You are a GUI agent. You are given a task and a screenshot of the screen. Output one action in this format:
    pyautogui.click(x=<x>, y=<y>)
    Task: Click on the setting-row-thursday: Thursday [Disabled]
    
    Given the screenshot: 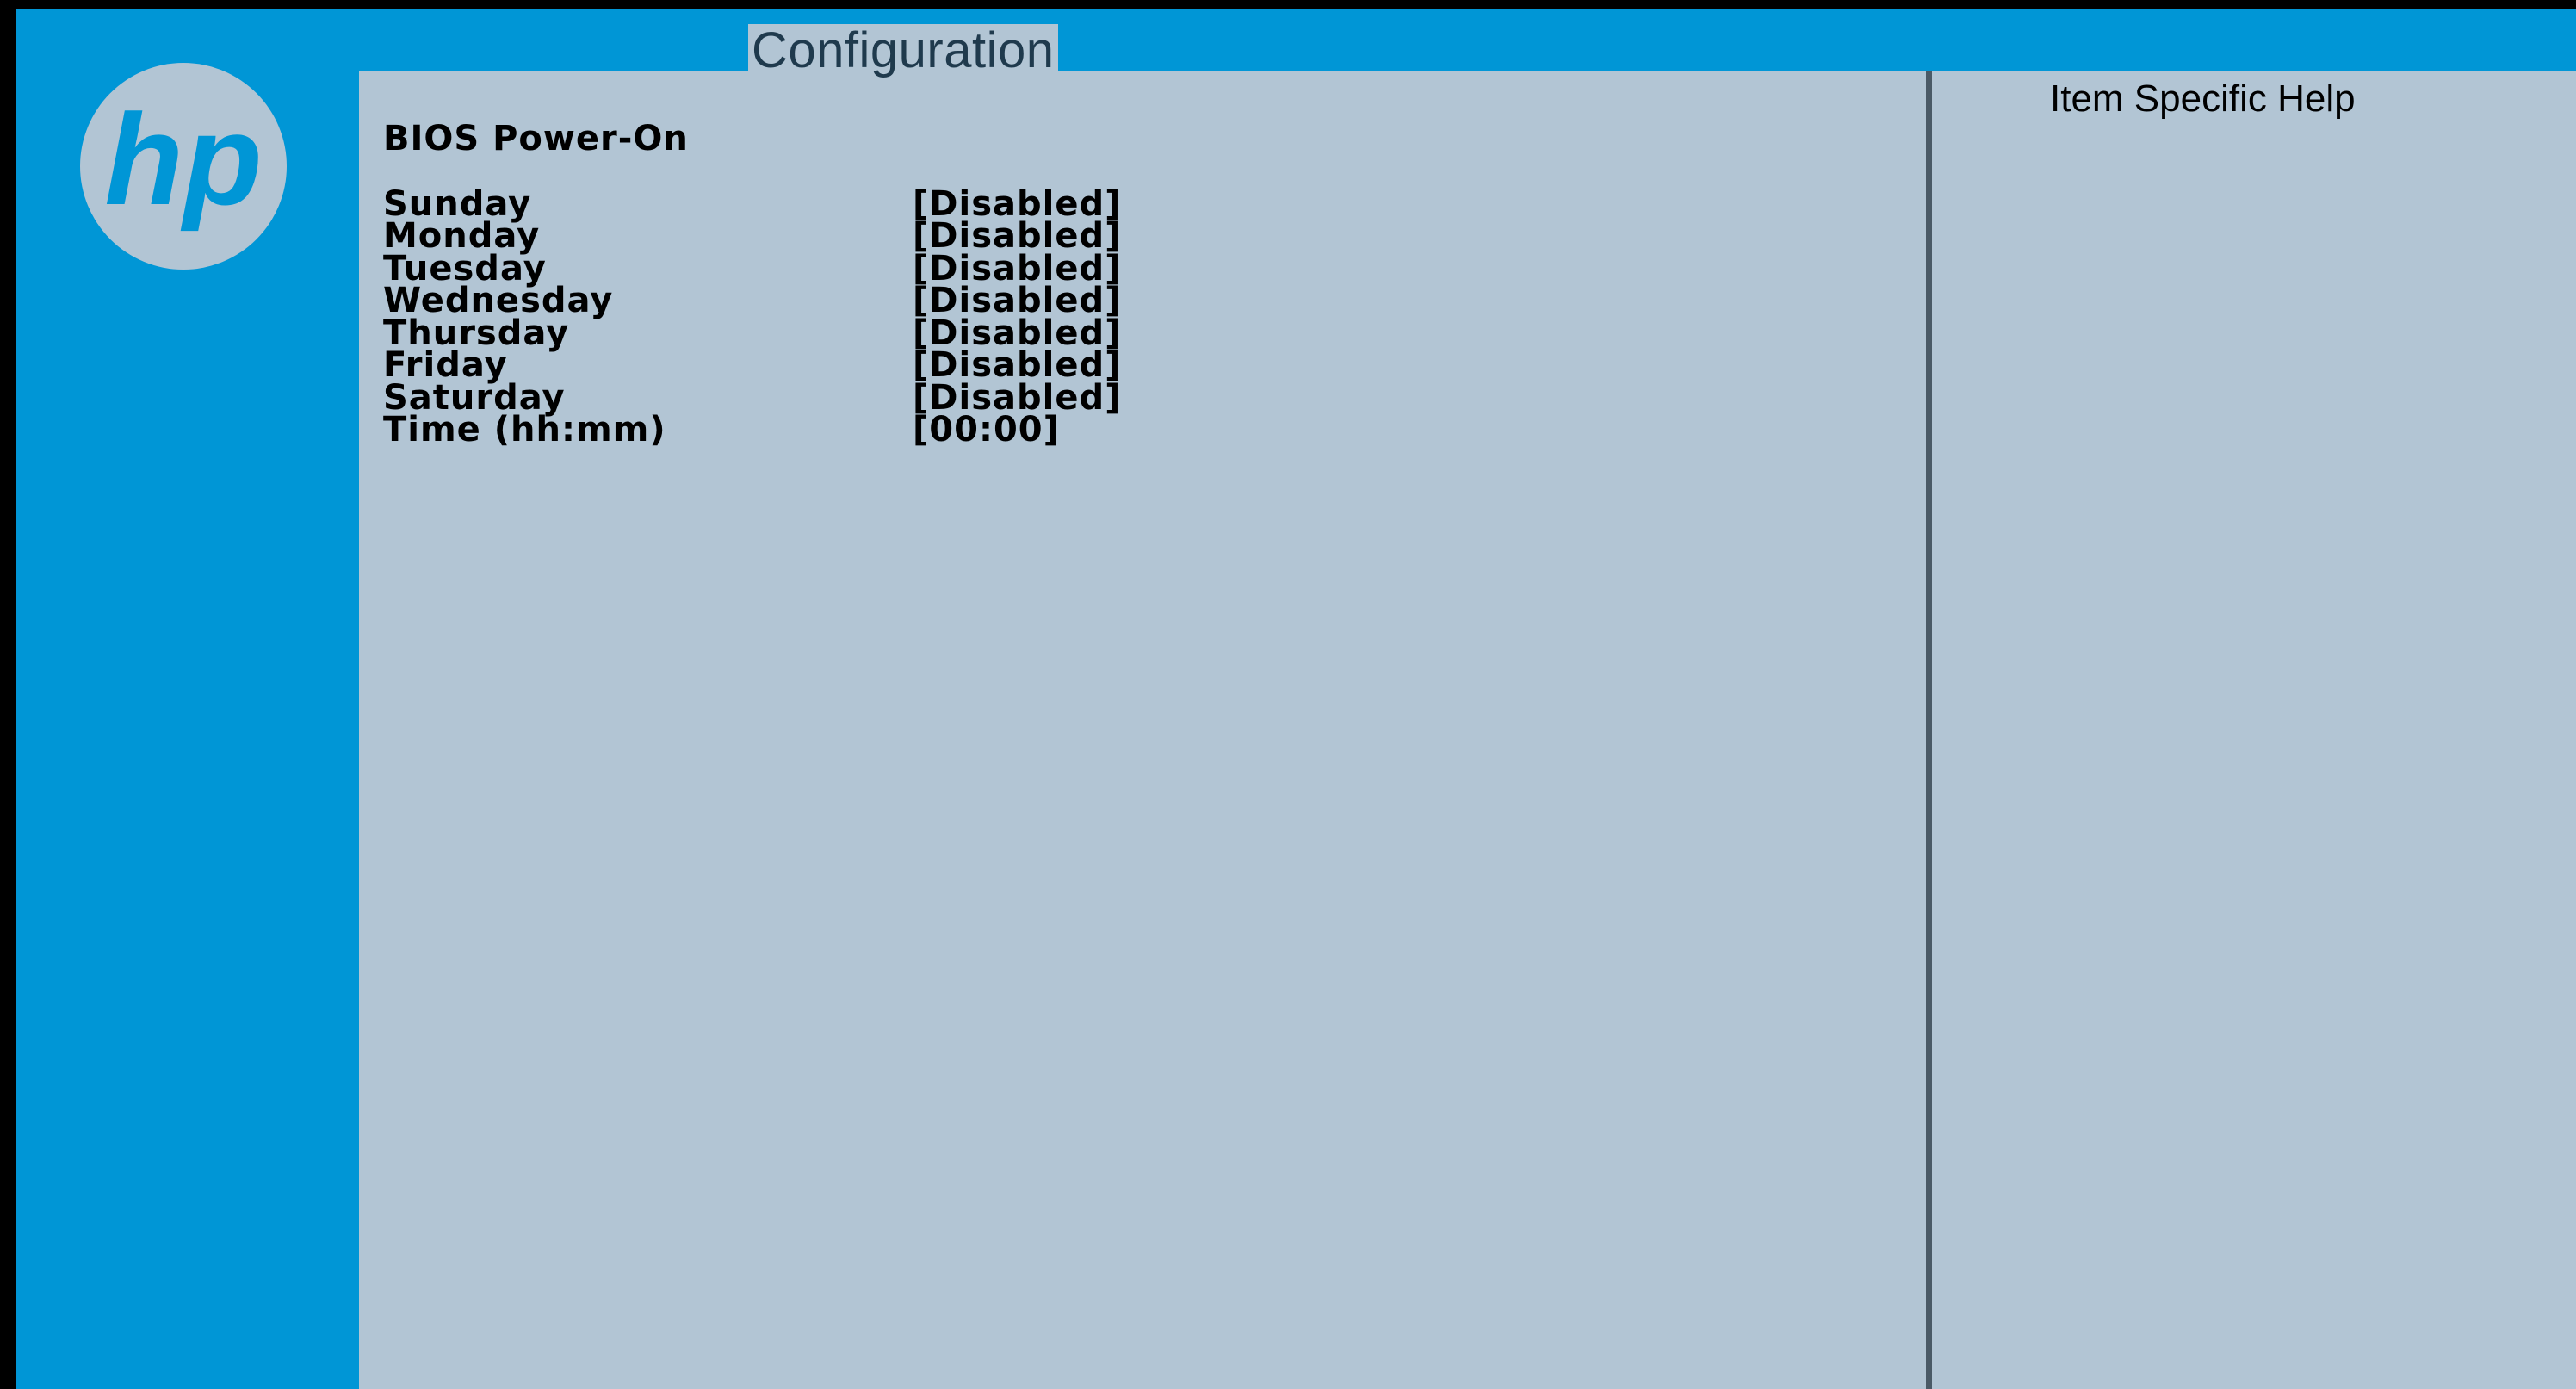 What is the action you would take?
    pyautogui.click(x=752, y=333)
    